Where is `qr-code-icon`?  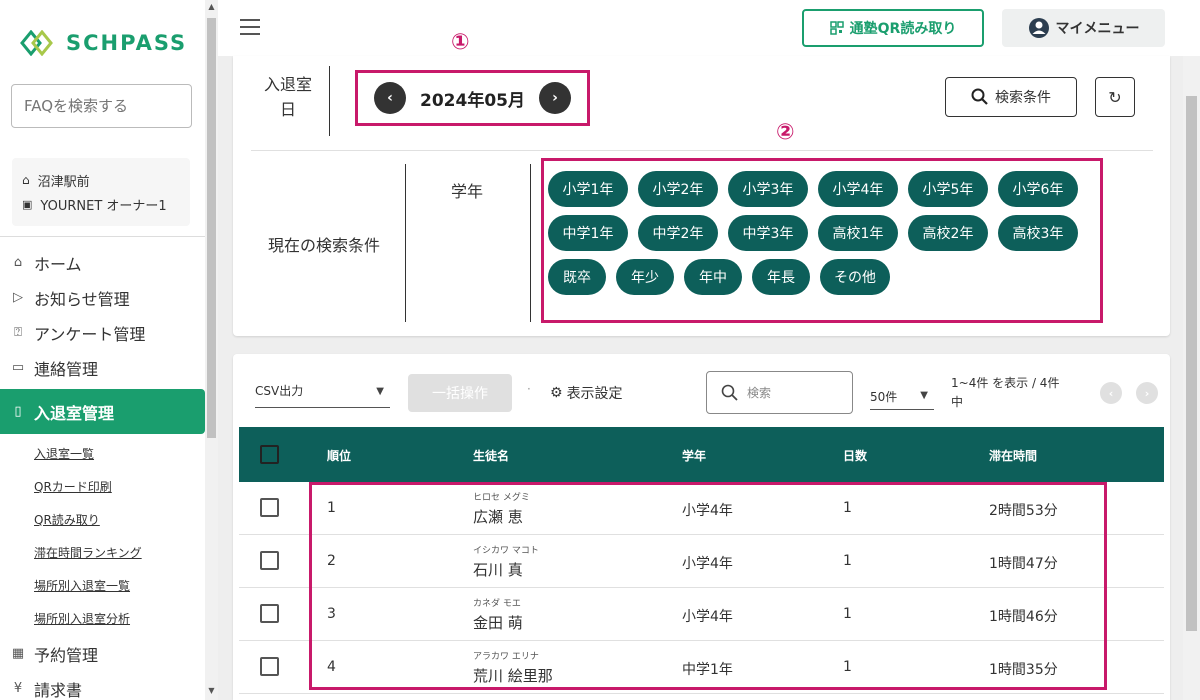 qr-code-icon is located at coordinates (836, 28).